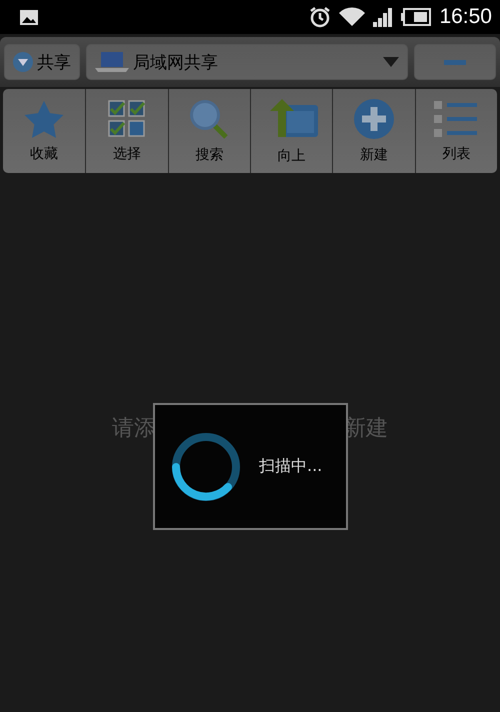 This screenshot has height=712, width=500. Describe the element at coordinates (352, 17) in the screenshot. I see `wifi-icon` at that location.